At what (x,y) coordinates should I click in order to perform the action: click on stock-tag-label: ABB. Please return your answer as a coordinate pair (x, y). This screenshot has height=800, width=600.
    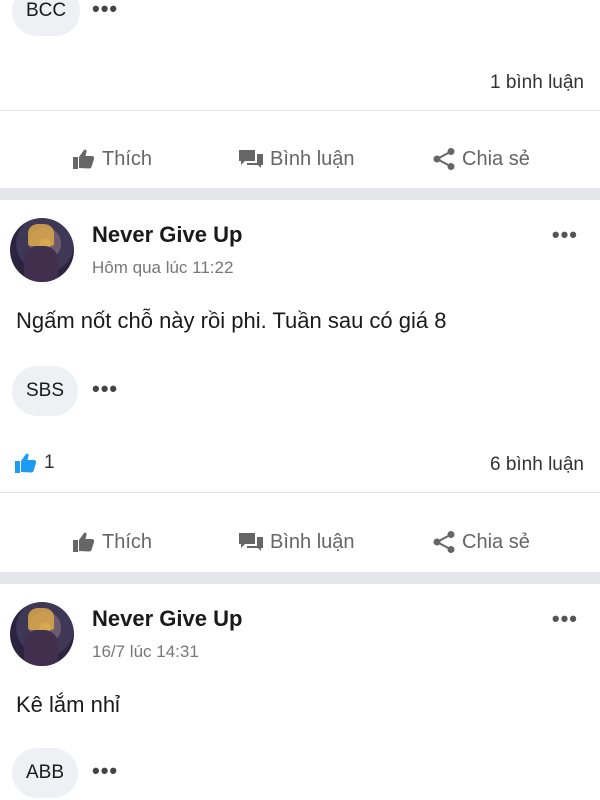
    Looking at the image, I should click on (45, 772).